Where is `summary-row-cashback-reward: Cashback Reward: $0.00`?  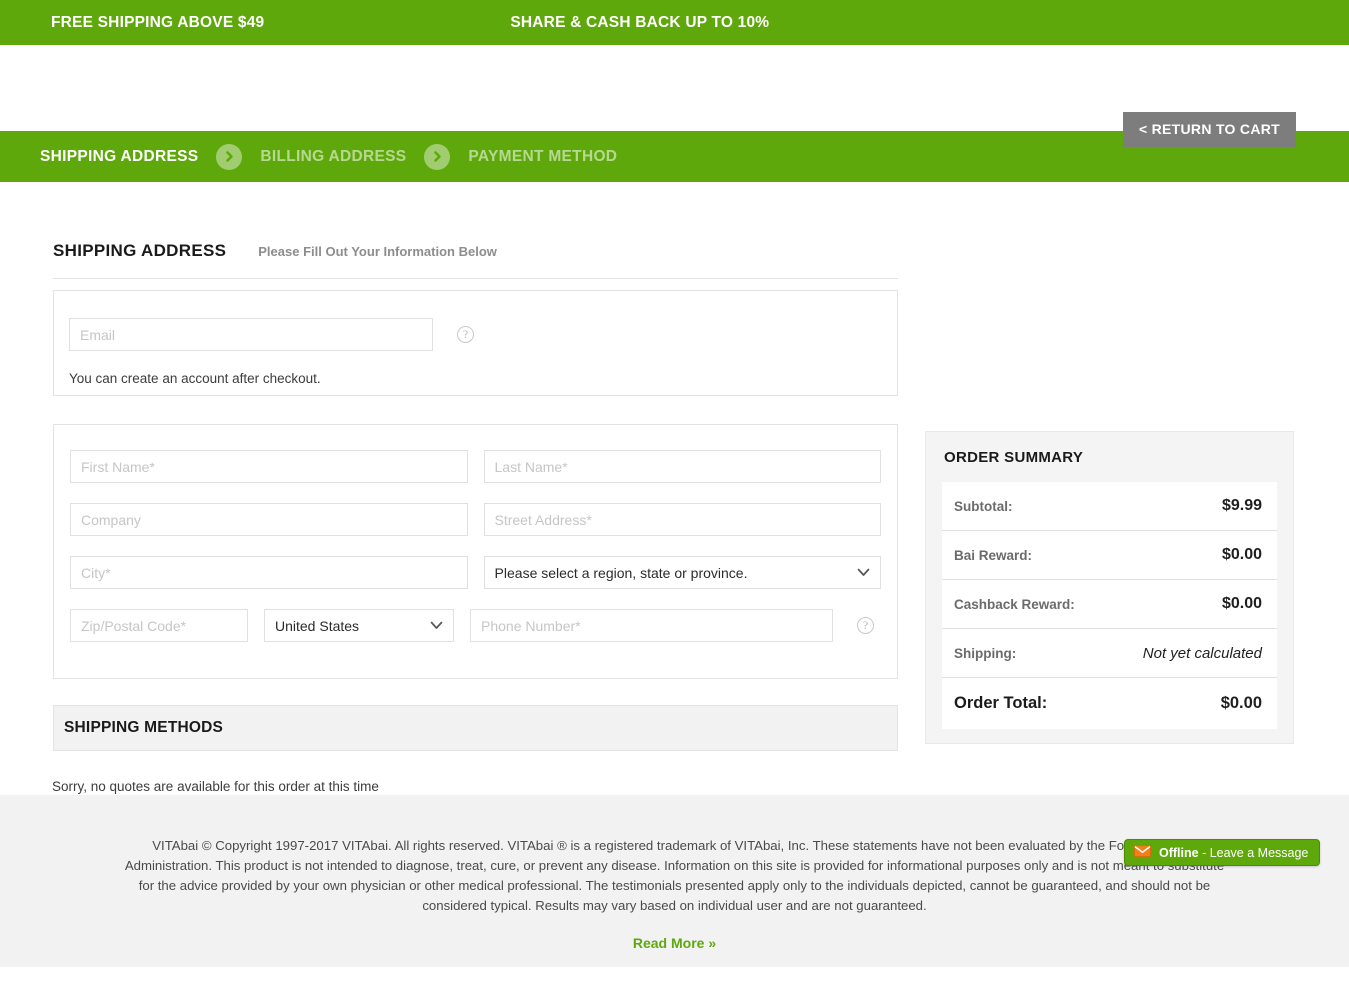
summary-row-cashback-reward: Cashback Reward: $0.00 is located at coordinates (1109, 604).